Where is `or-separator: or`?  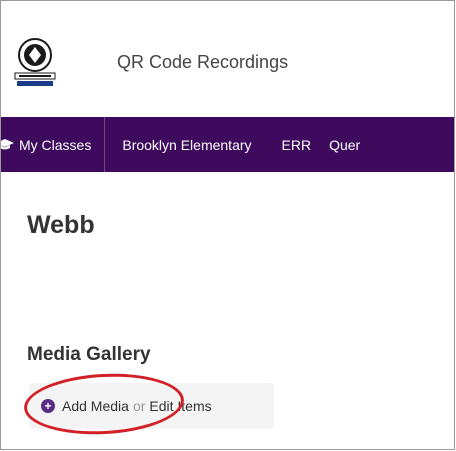
or-separator: or is located at coordinates (139, 406).